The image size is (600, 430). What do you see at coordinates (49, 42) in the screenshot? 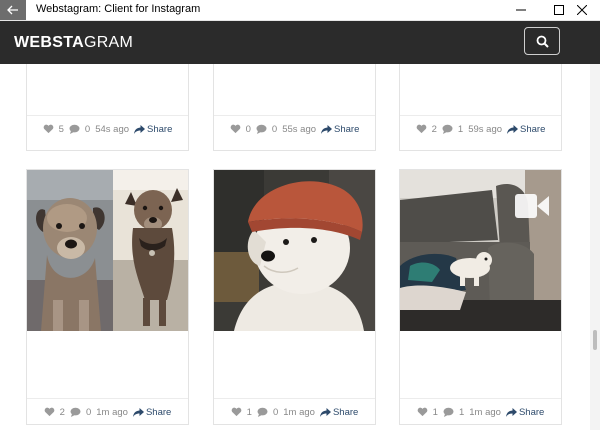
I see `logo-bold-text: WEBSTA` at bounding box center [49, 42].